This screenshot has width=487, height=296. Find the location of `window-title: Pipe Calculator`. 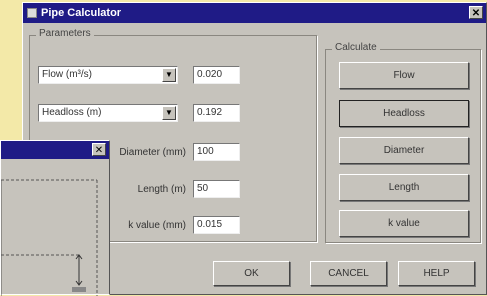

window-title: Pipe Calculator is located at coordinates (81, 13).